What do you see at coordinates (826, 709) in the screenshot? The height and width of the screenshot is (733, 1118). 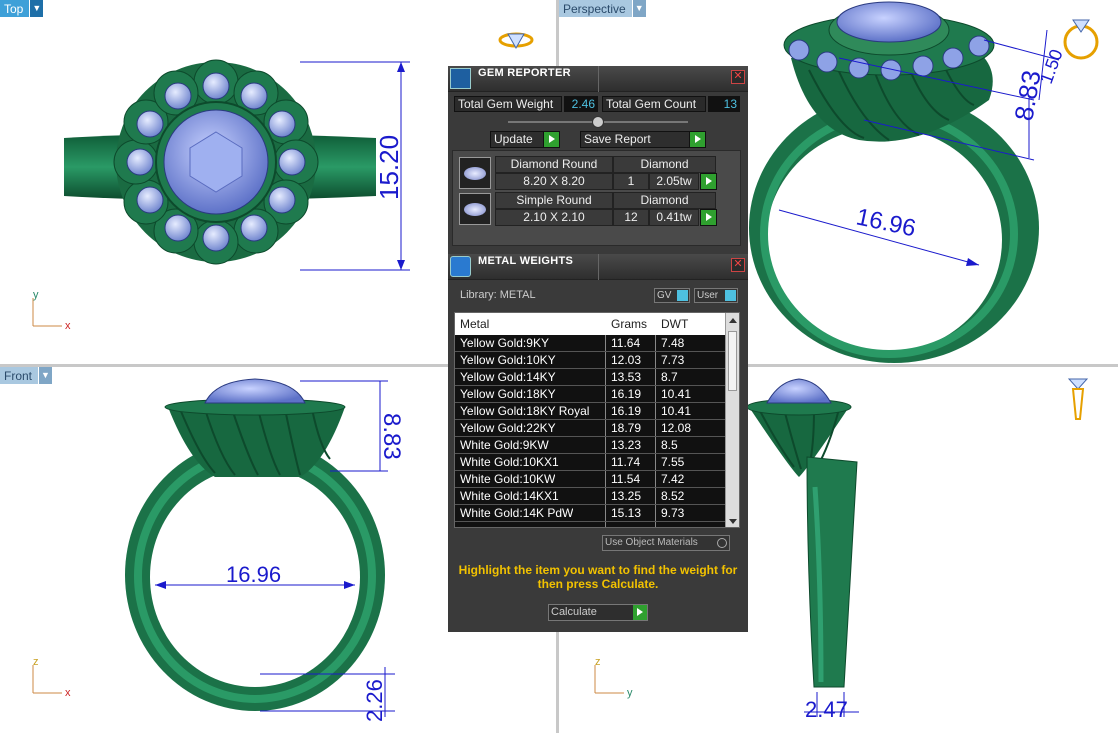 I see `dimension-label: 2.47` at bounding box center [826, 709].